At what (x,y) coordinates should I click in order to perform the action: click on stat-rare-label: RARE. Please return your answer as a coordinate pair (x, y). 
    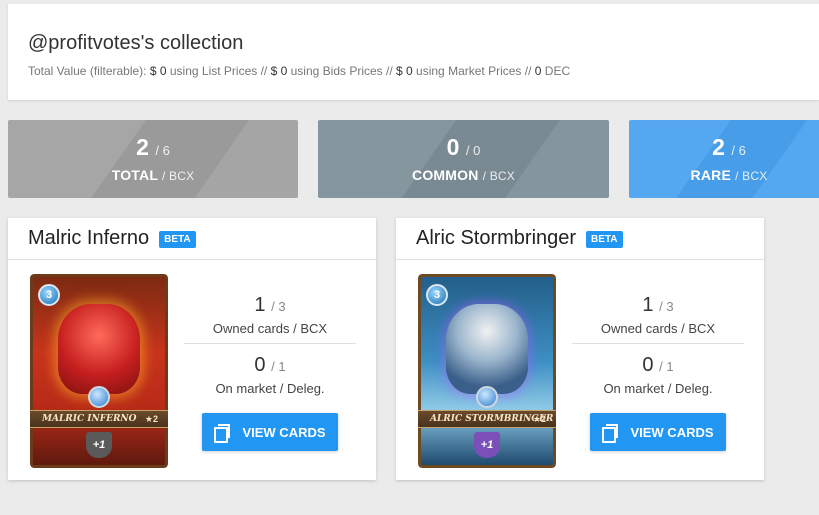
    Looking at the image, I should click on (711, 175).